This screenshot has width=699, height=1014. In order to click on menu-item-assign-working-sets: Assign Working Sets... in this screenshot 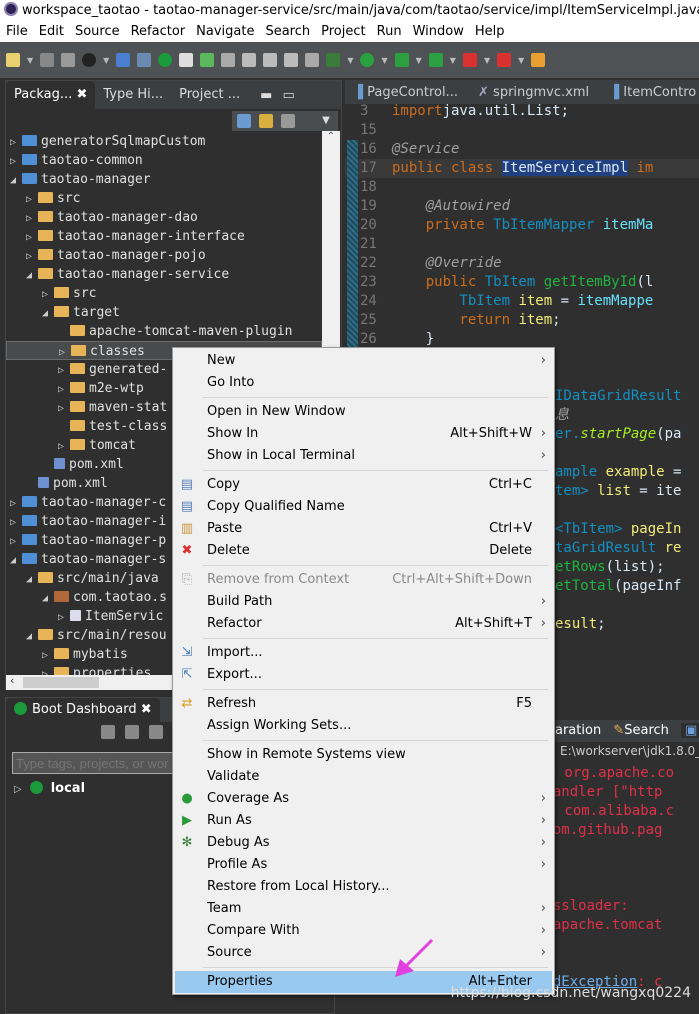, I will do `click(363, 726)`.